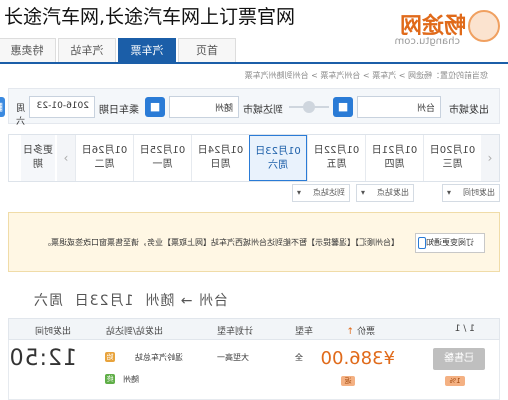 The width and height of the screenshot is (508, 400). I want to click on date-weekday: 周六, so click(20, 115).